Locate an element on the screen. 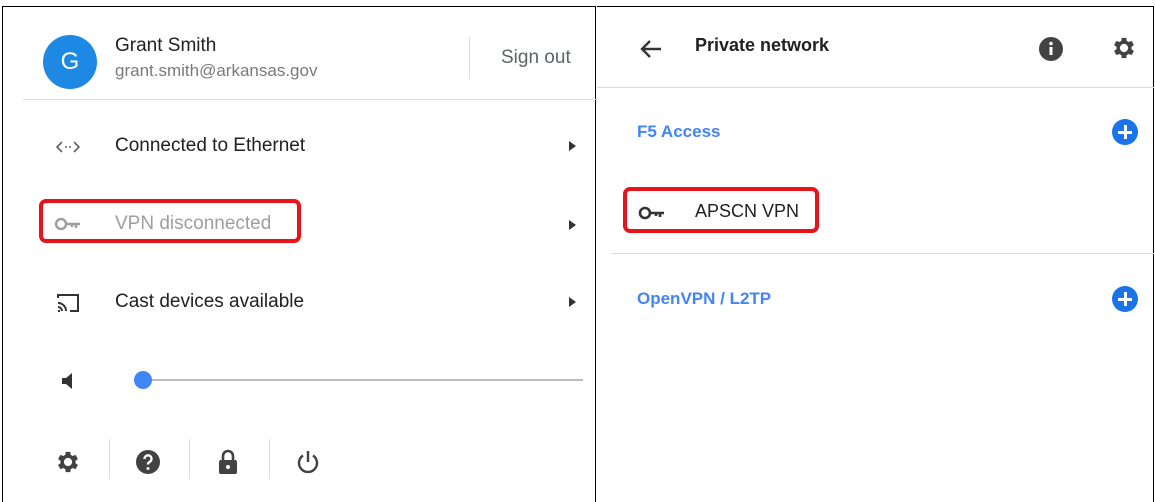 This screenshot has height=502, width=1155. user-email: grant.smith@arkansas.gov is located at coordinates (216, 70).